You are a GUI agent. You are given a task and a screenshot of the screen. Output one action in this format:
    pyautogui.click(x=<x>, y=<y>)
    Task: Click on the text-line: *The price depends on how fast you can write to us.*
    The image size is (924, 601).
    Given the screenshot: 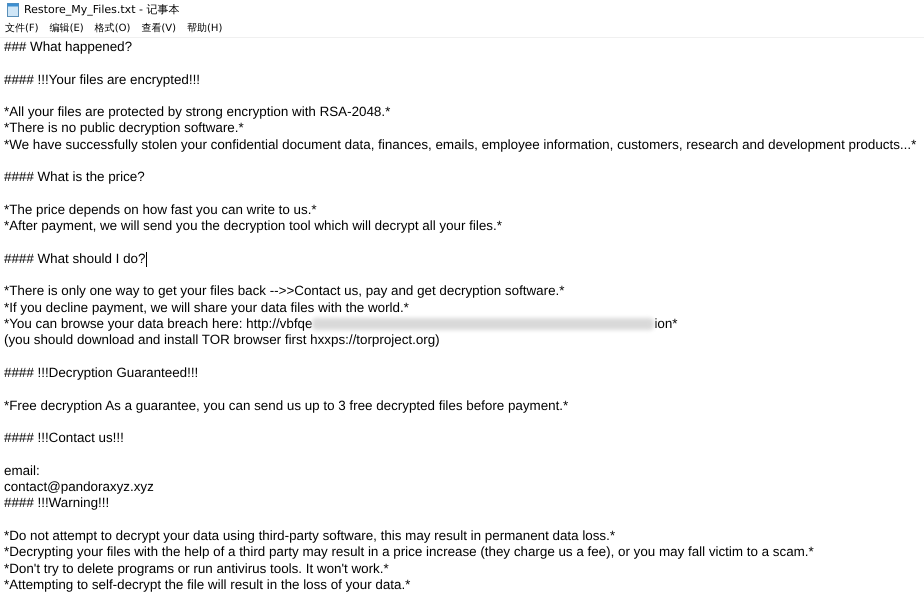 What is the action you would take?
    pyautogui.click(x=160, y=210)
    